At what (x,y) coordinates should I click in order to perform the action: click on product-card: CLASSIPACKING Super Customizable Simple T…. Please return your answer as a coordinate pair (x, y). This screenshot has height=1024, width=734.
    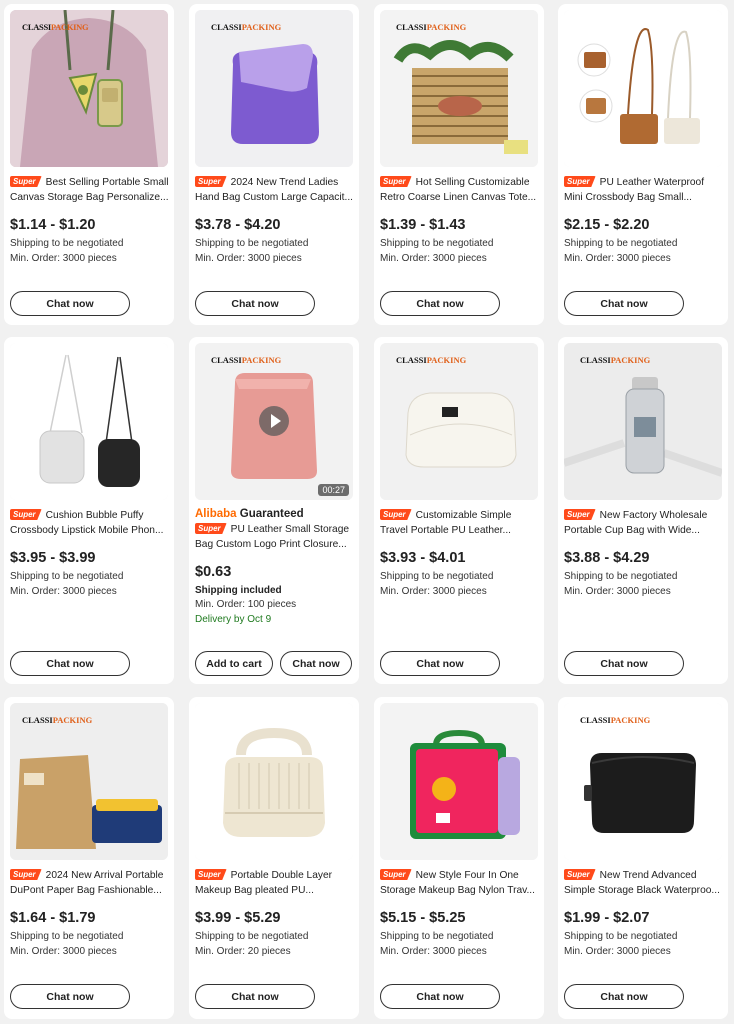
    Looking at the image, I should click on (459, 510).